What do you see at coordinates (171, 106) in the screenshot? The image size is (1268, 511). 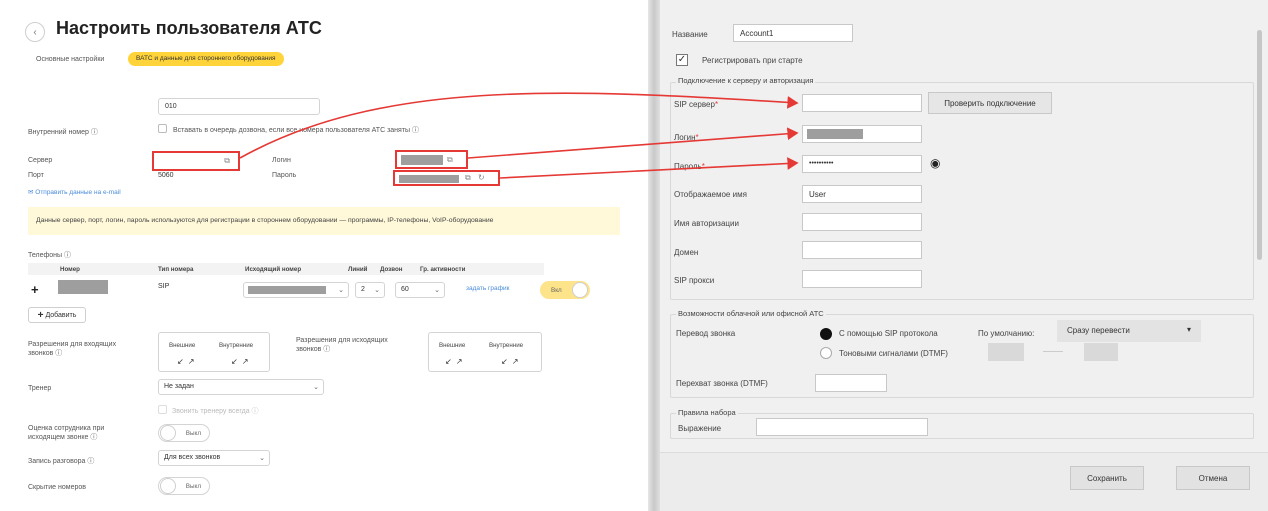 I see `internal-number-value: 010` at bounding box center [171, 106].